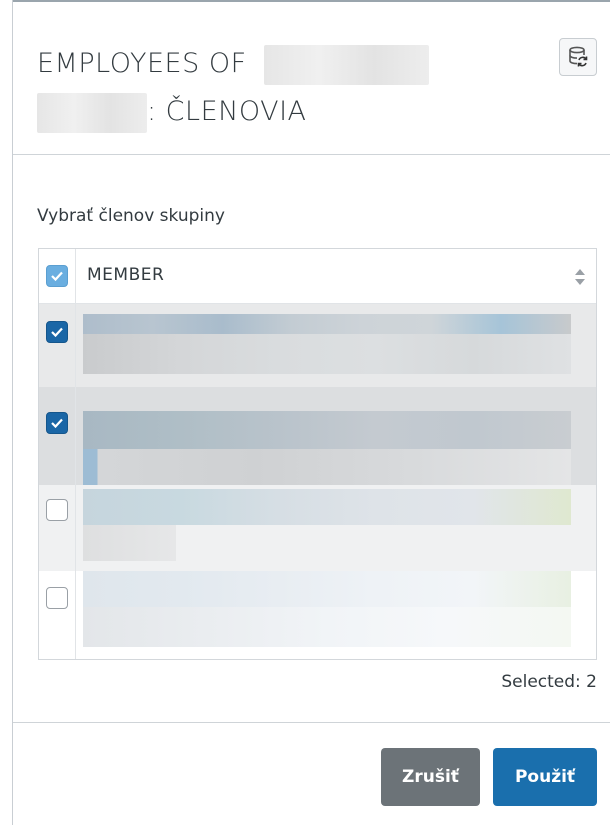 This screenshot has height=825, width=610. I want to click on cancel-button: Zrušiť, so click(430, 777).